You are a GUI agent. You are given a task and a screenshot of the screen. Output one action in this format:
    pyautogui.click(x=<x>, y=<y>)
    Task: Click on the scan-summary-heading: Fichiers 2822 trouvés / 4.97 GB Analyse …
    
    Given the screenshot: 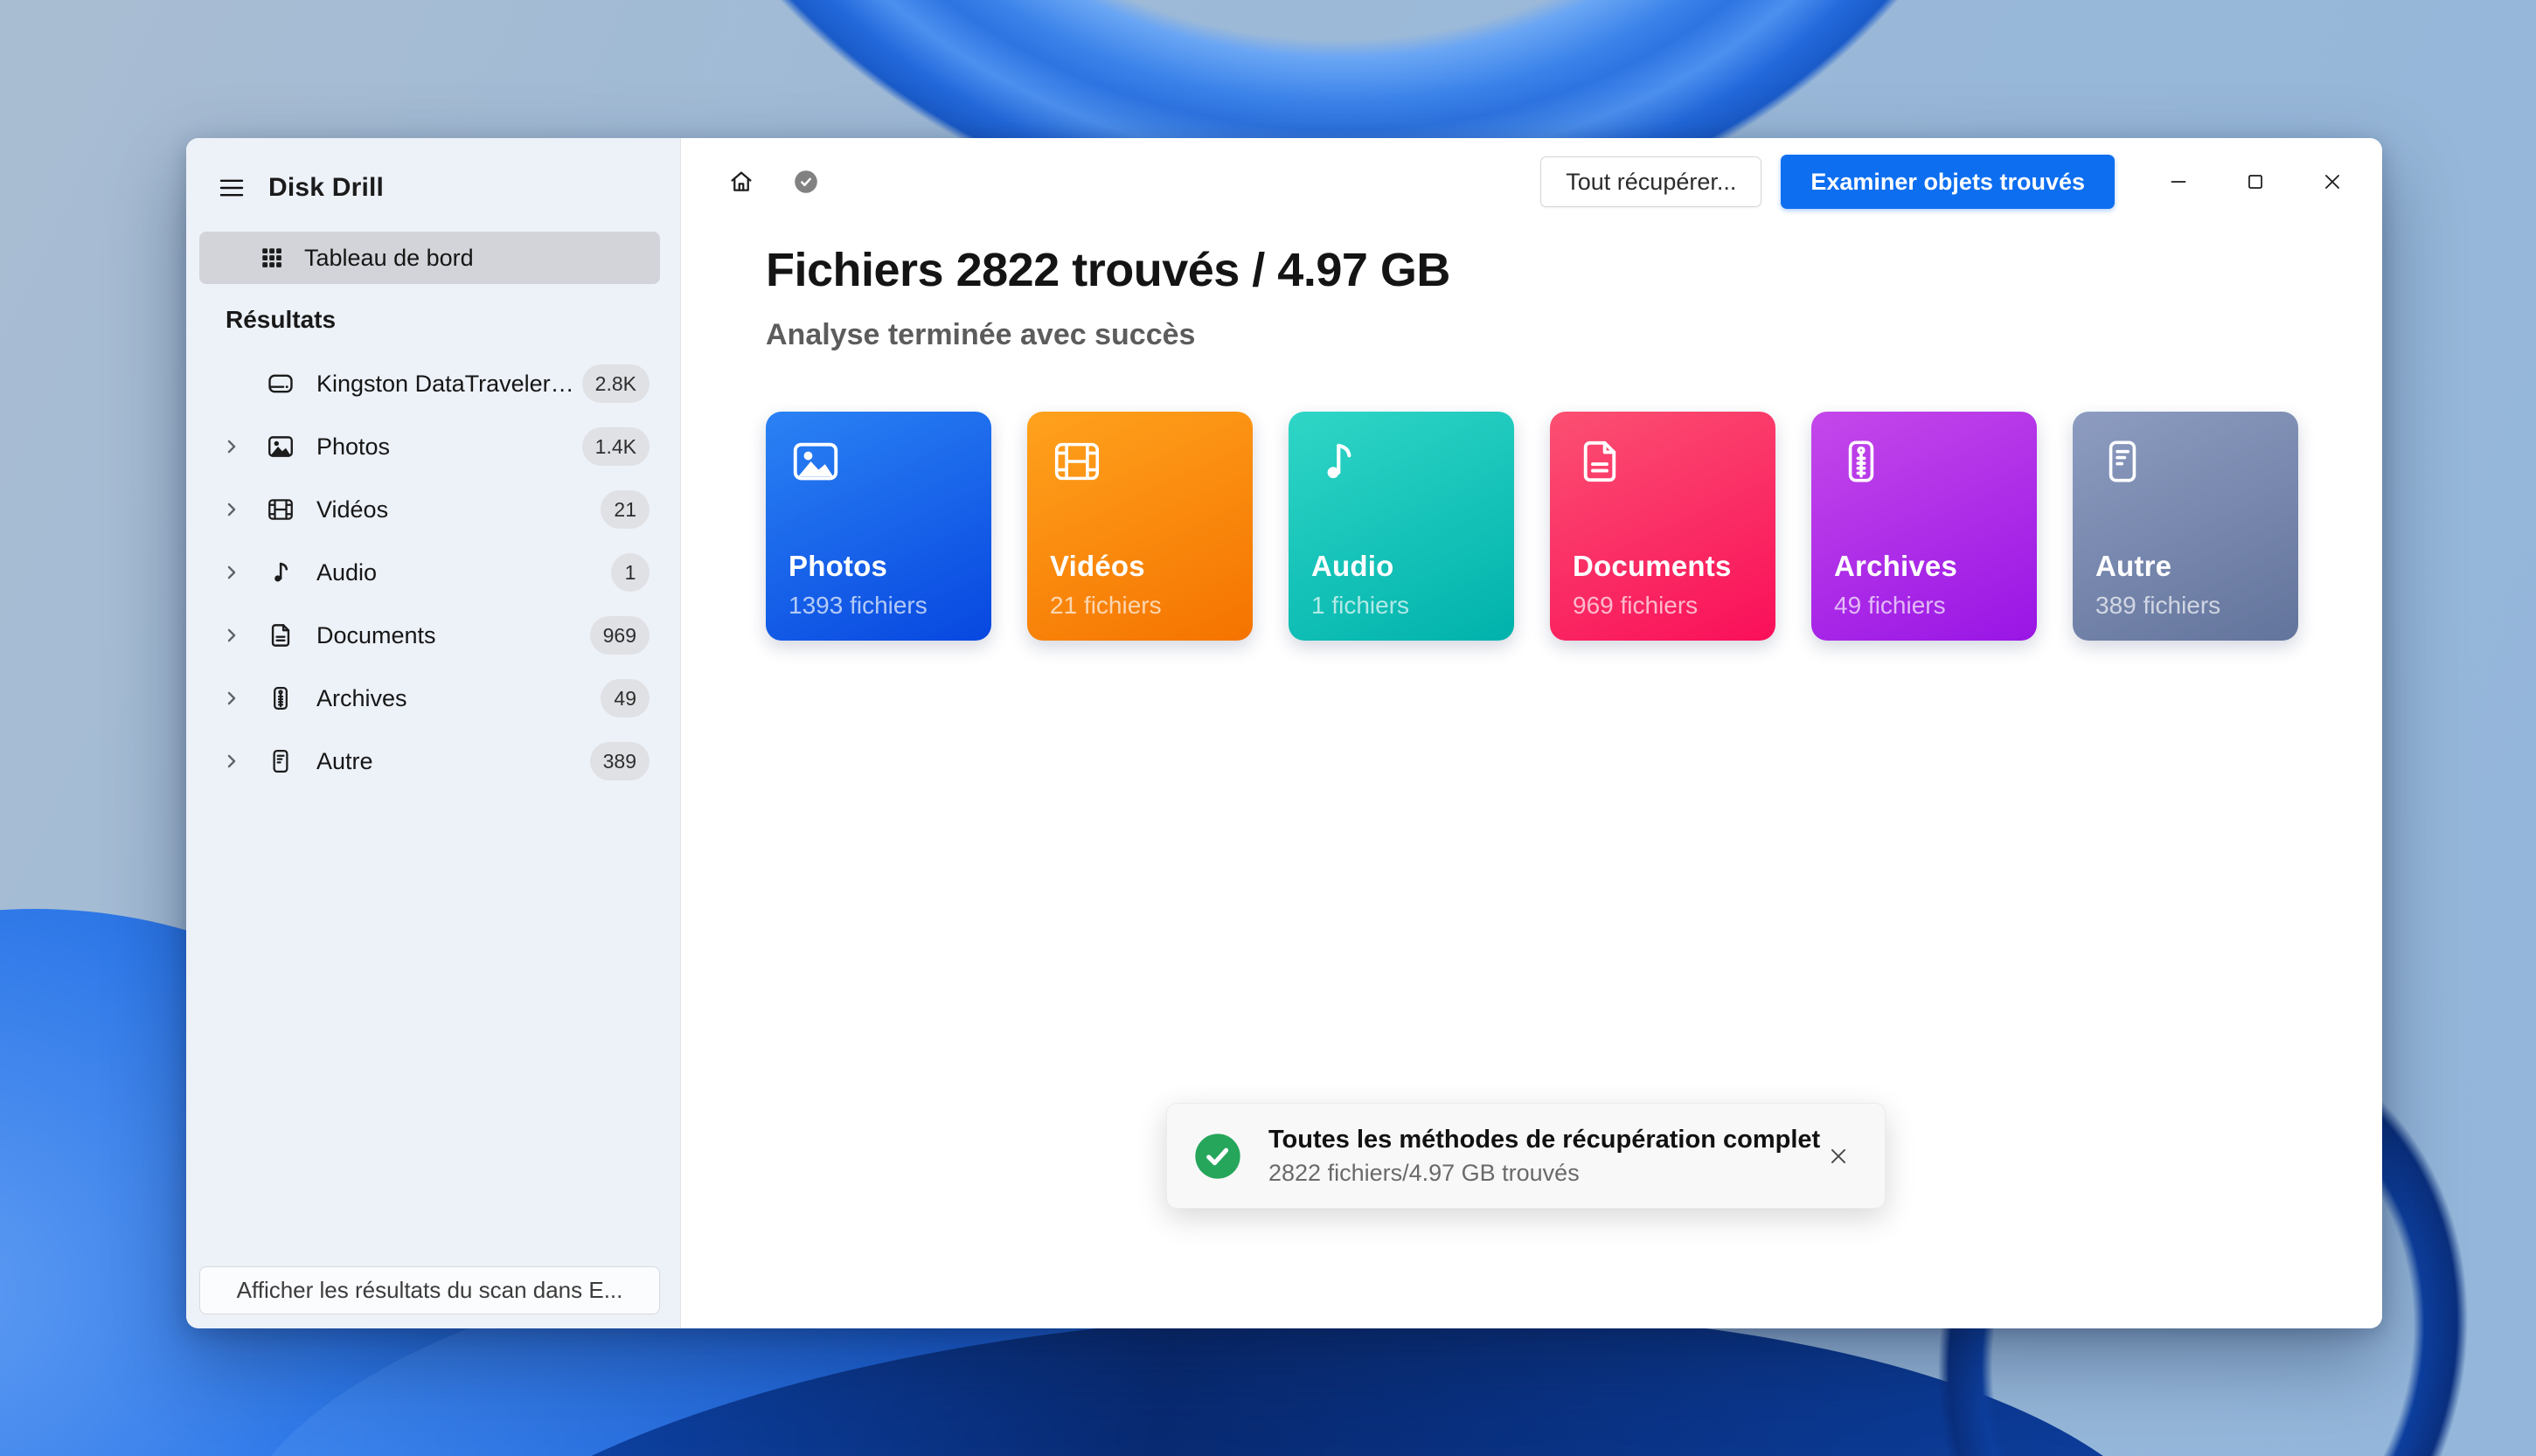 What is the action you would take?
    pyautogui.click(x=1108, y=297)
    